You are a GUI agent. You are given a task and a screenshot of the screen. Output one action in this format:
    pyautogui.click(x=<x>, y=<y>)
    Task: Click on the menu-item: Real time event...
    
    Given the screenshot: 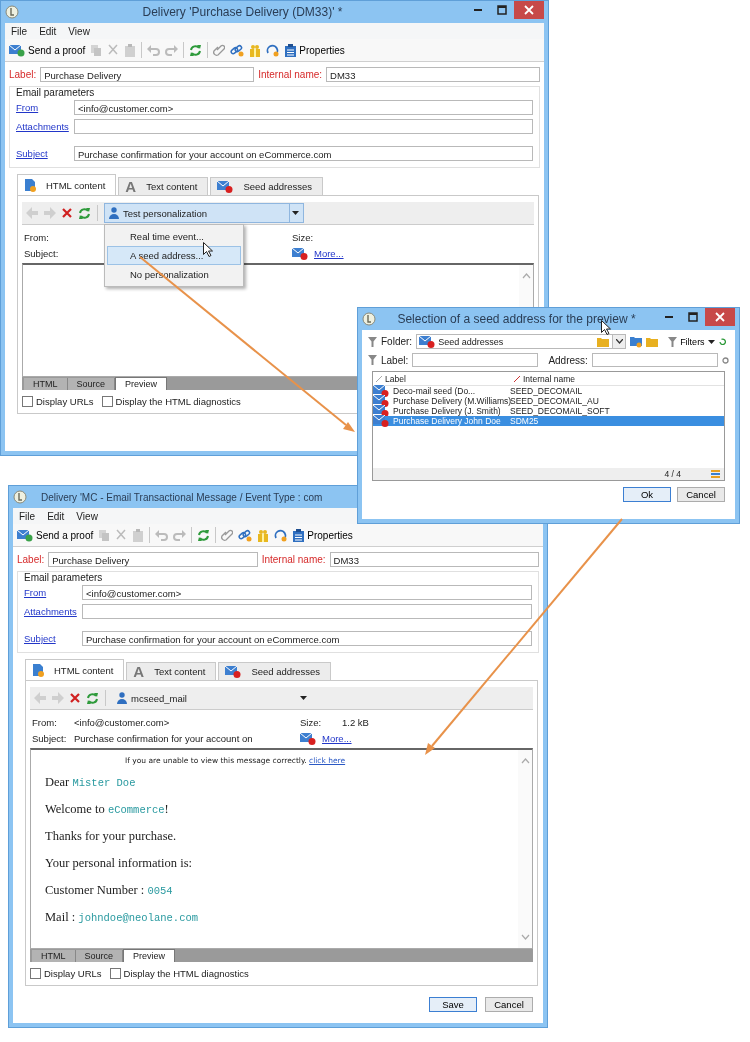 What is the action you would take?
    pyautogui.click(x=174, y=236)
    